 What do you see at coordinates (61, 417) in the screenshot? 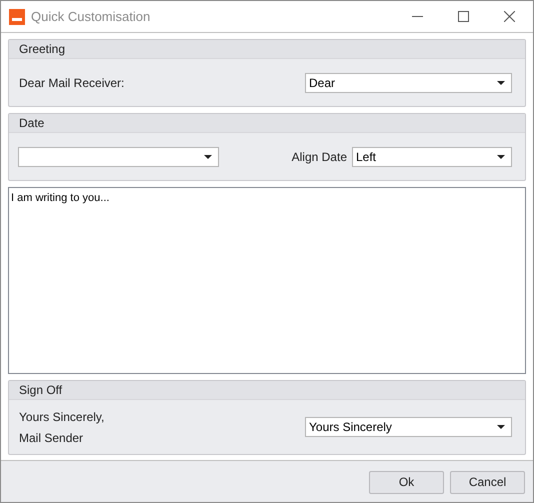
I see `field-label: Yours Sincerely,` at bounding box center [61, 417].